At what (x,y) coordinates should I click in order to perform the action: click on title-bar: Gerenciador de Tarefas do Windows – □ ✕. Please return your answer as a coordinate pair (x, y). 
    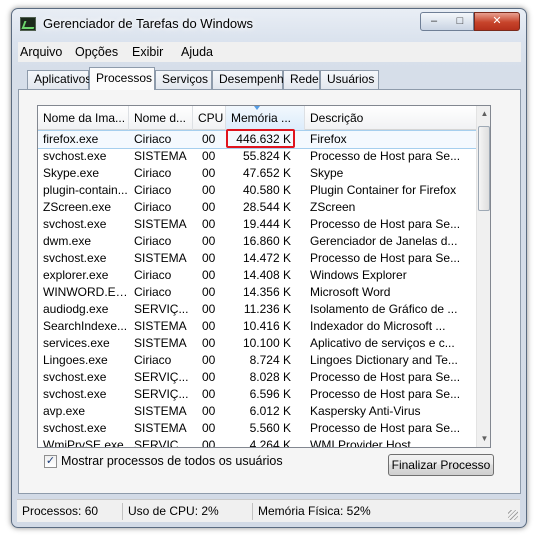
    Looking at the image, I should click on (269, 24).